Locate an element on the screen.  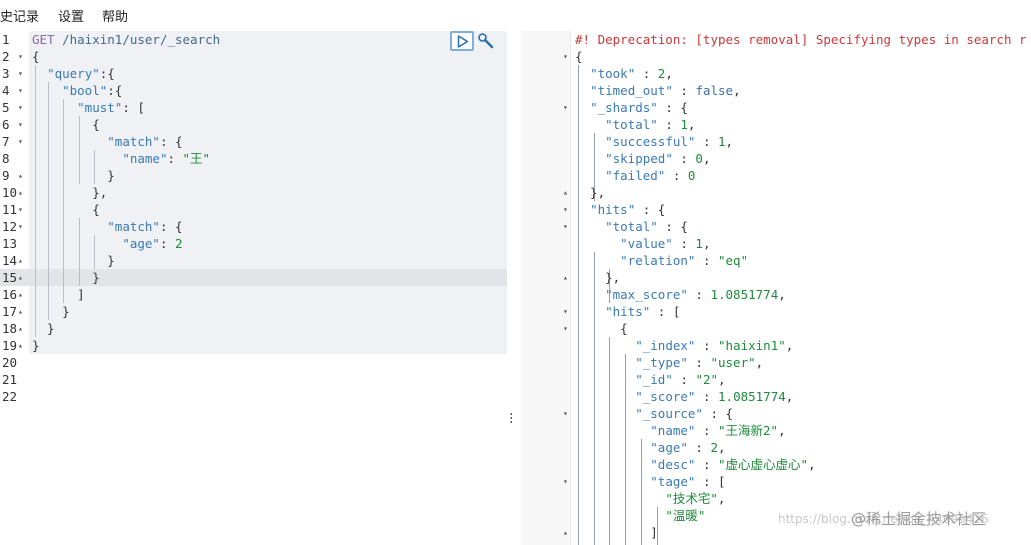
code-text: "_index" : "haixin1", is located at coordinates (684, 345).